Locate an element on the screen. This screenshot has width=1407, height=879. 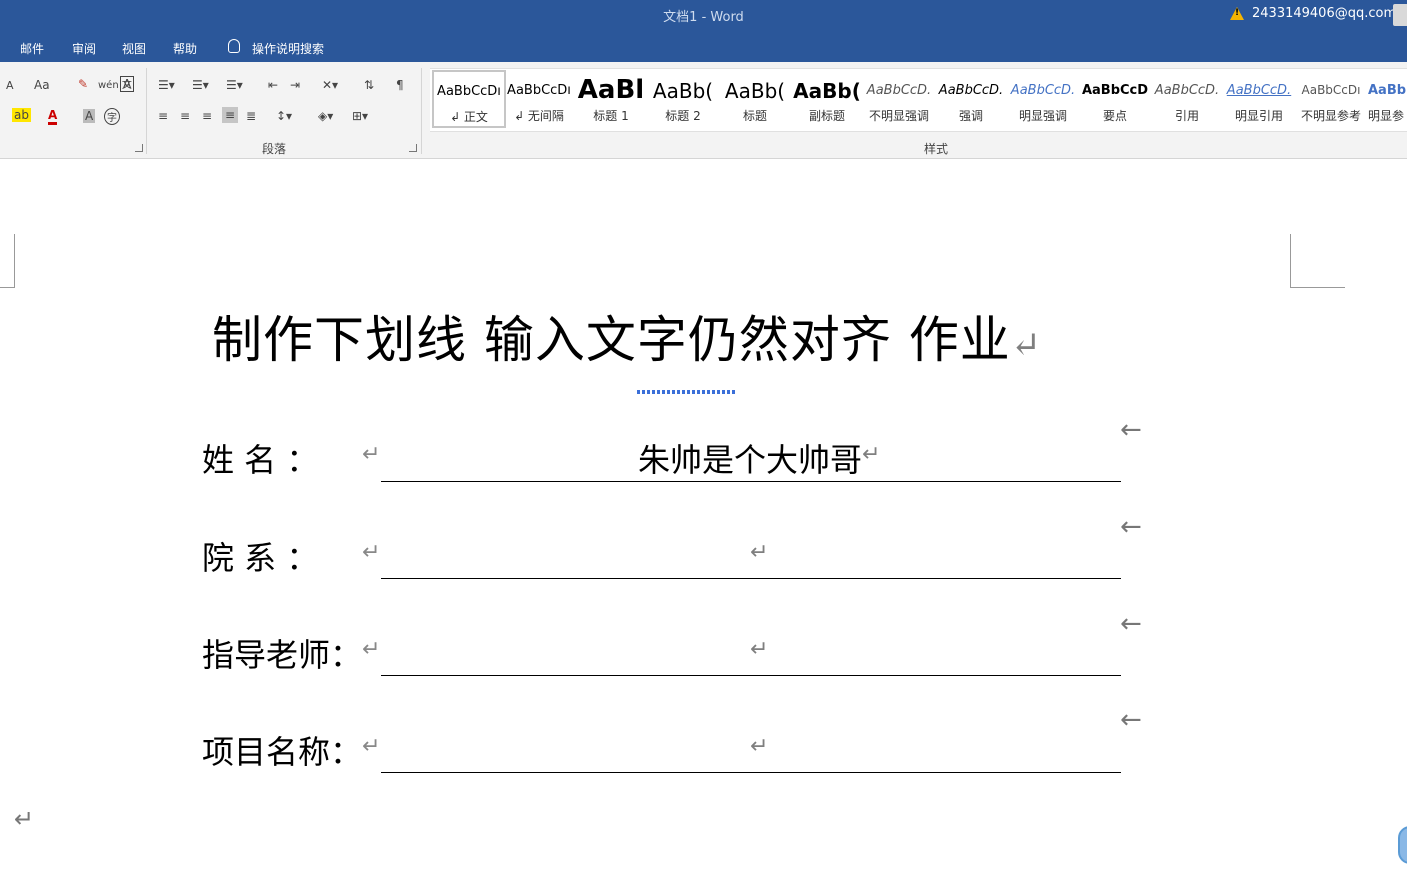
align-left-icon: ≡ is located at coordinates (163, 116).